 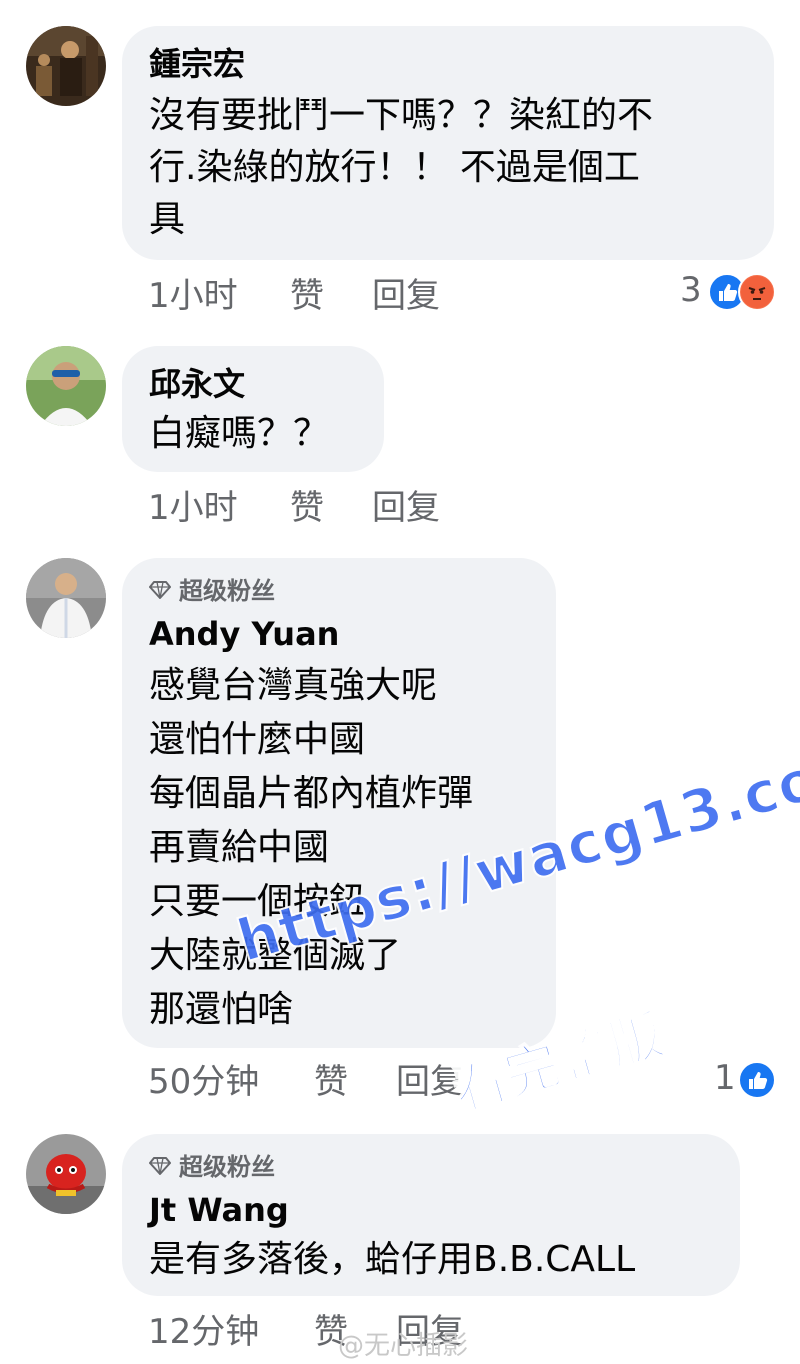 What do you see at coordinates (311, 793) in the screenshot?
I see `comment-text-line: 每個晶片都內植炸彈` at bounding box center [311, 793].